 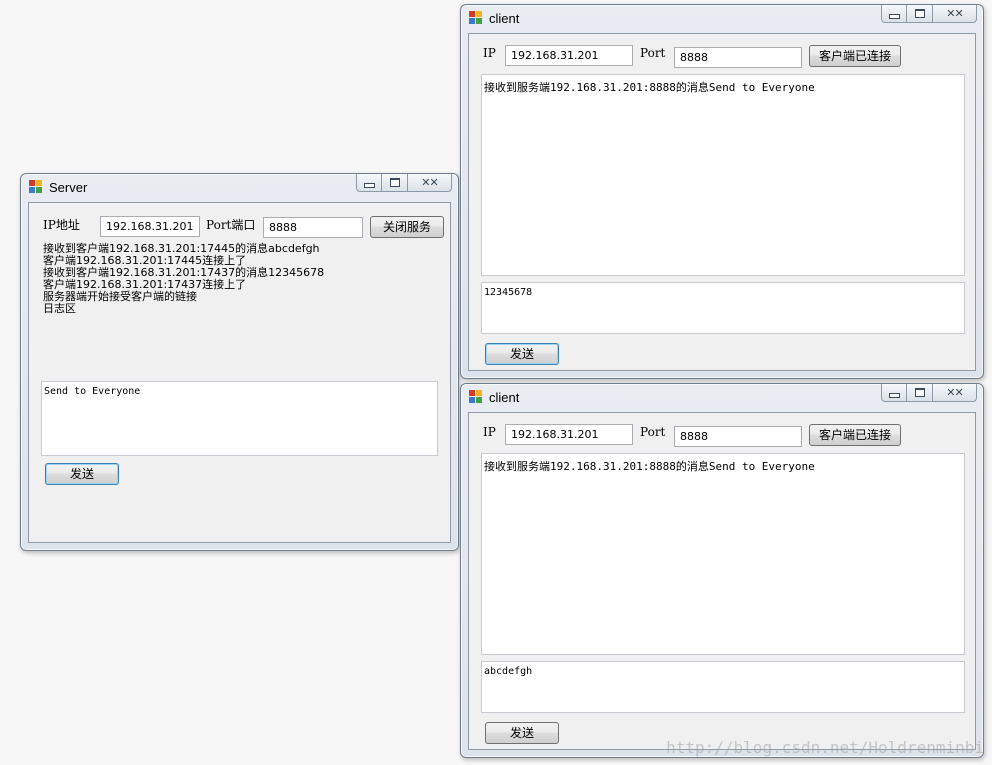 What do you see at coordinates (239, 418) in the screenshot?
I see `message-input: Send to Everyone` at bounding box center [239, 418].